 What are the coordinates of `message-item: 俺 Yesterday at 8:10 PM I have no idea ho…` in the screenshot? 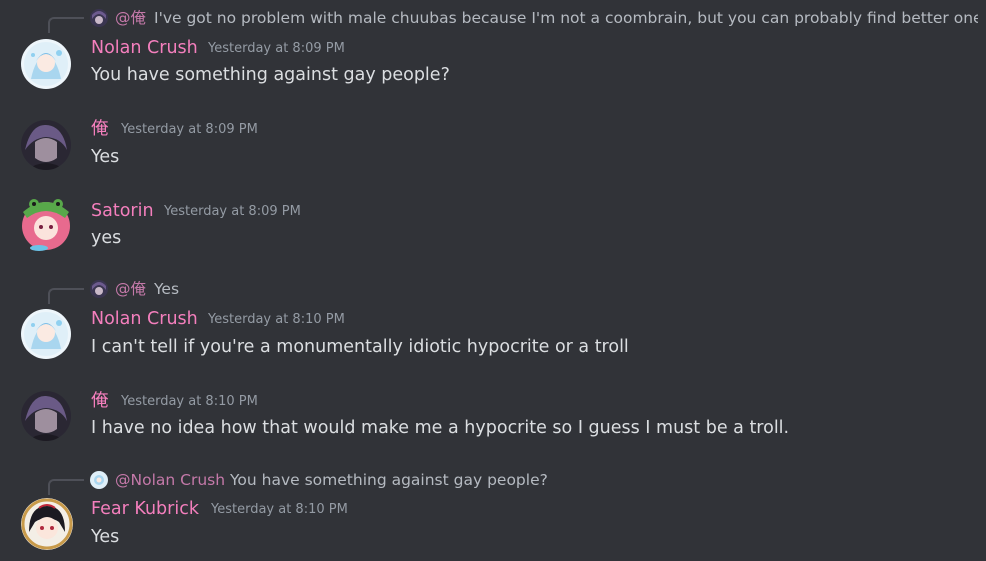 It's located at (493, 421).